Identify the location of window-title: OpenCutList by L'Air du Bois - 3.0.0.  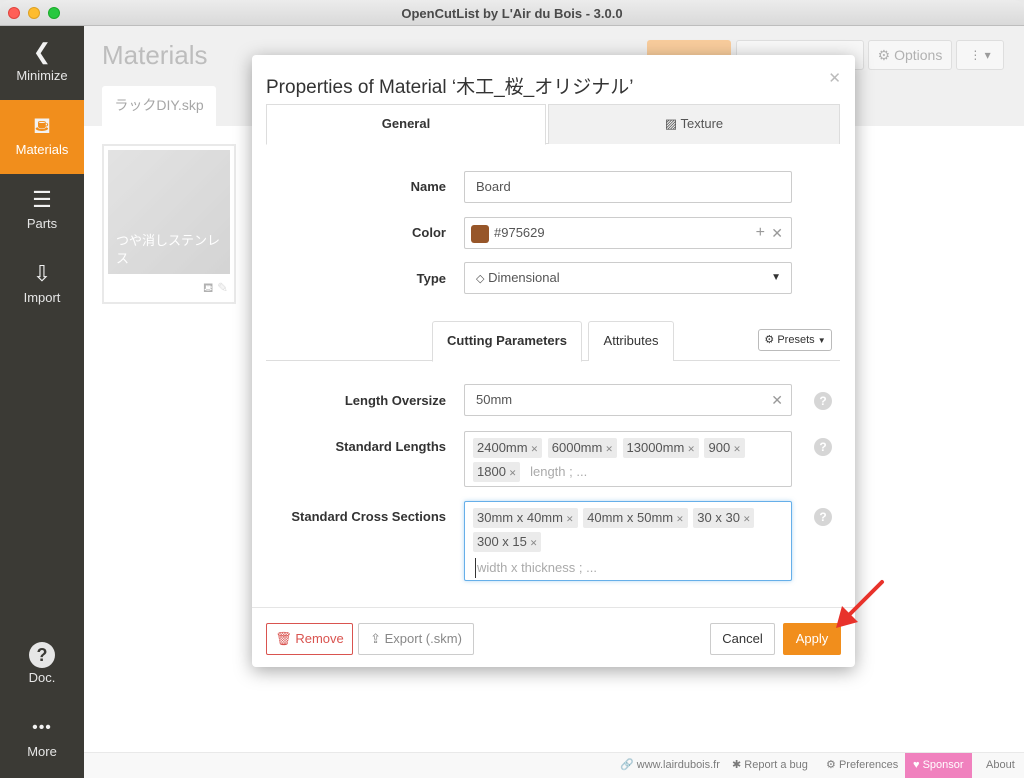
(512, 13).